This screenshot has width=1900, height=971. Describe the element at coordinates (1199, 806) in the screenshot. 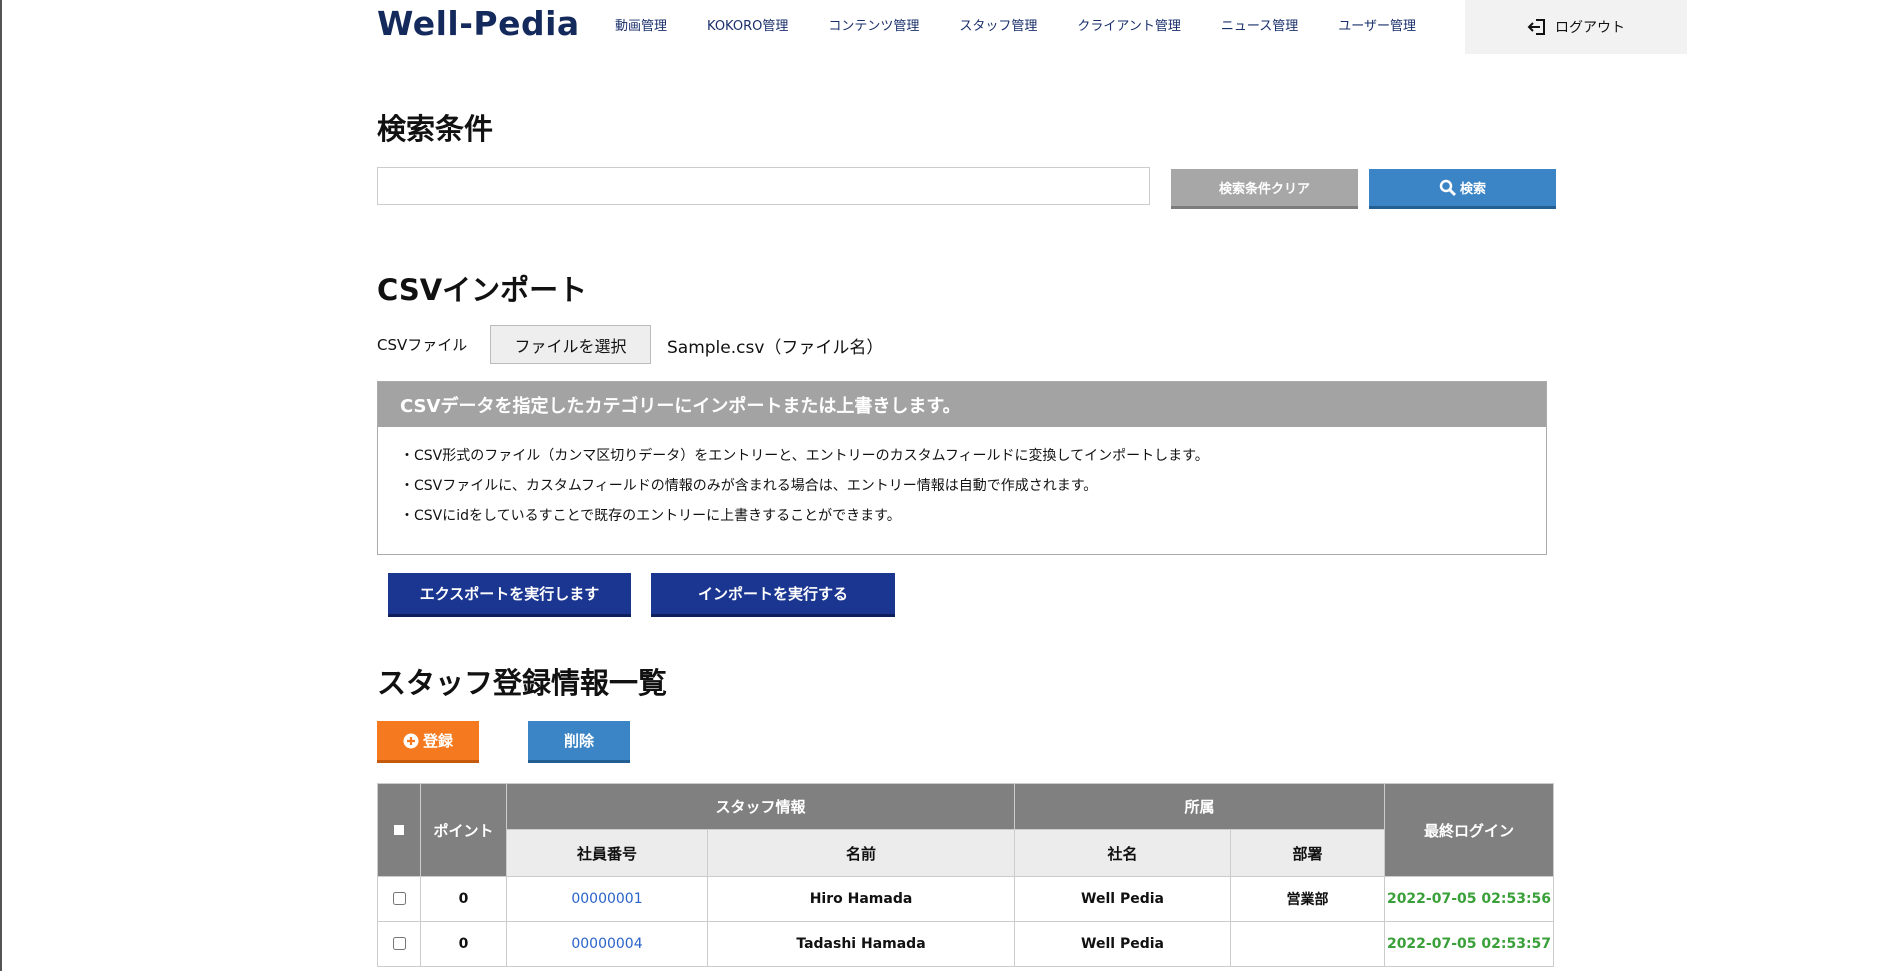

I see `header-affiliation: 所属` at that location.